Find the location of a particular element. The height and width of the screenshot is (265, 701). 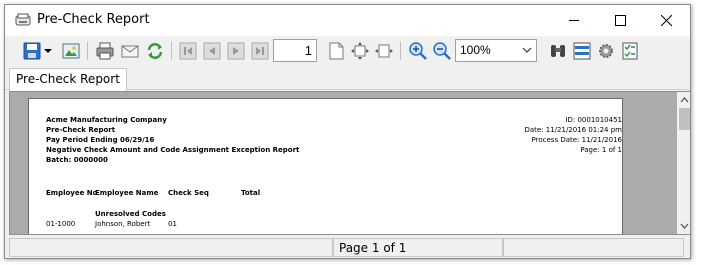

find-button is located at coordinates (558, 51).